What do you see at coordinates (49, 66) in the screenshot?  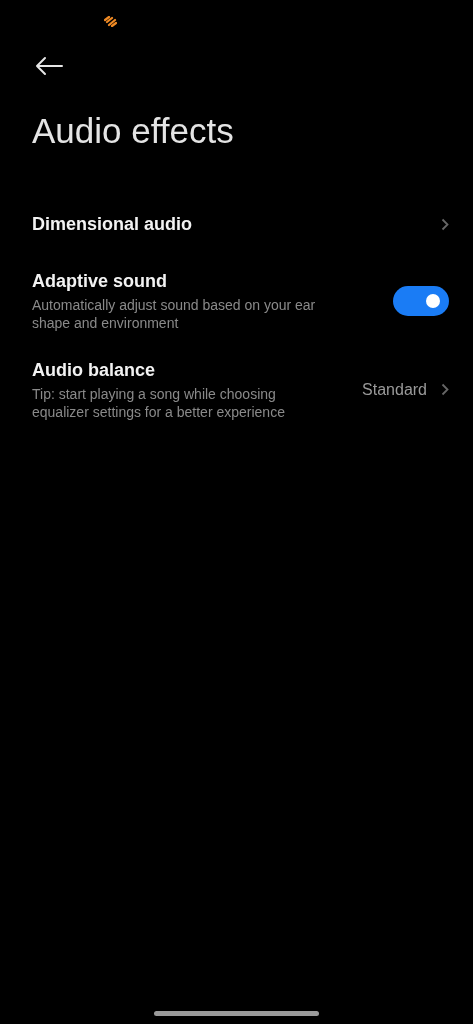 I see `back-icon` at bounding box center [49, 66].